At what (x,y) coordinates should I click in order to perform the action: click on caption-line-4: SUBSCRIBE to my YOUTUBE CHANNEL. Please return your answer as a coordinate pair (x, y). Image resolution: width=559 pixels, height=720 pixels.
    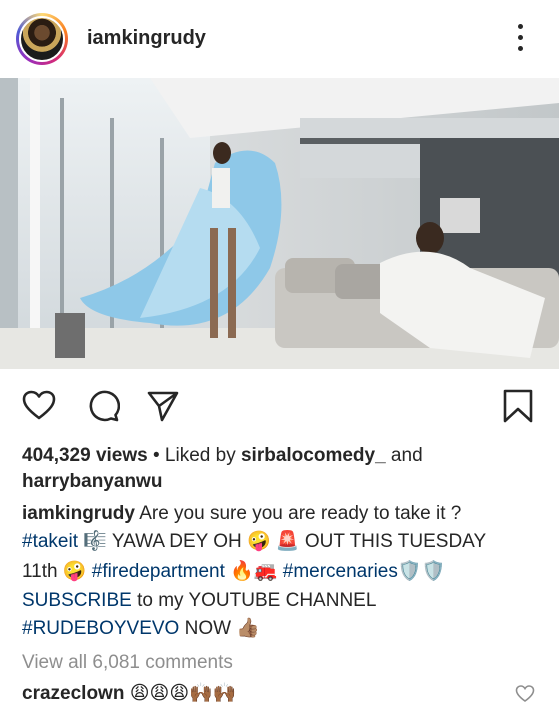
    Looking at the image, I should click on (282, 601).